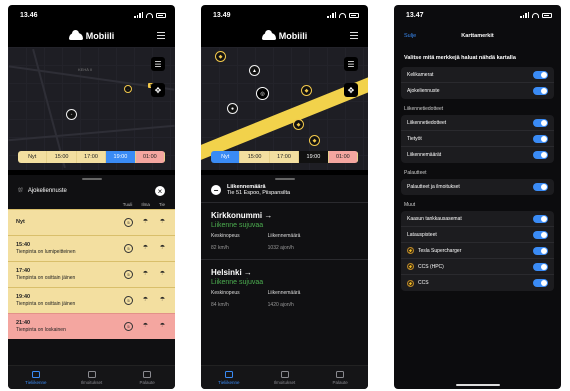 The image size is (570, 391). I want to click on wifi-icon, so click(535, 15).